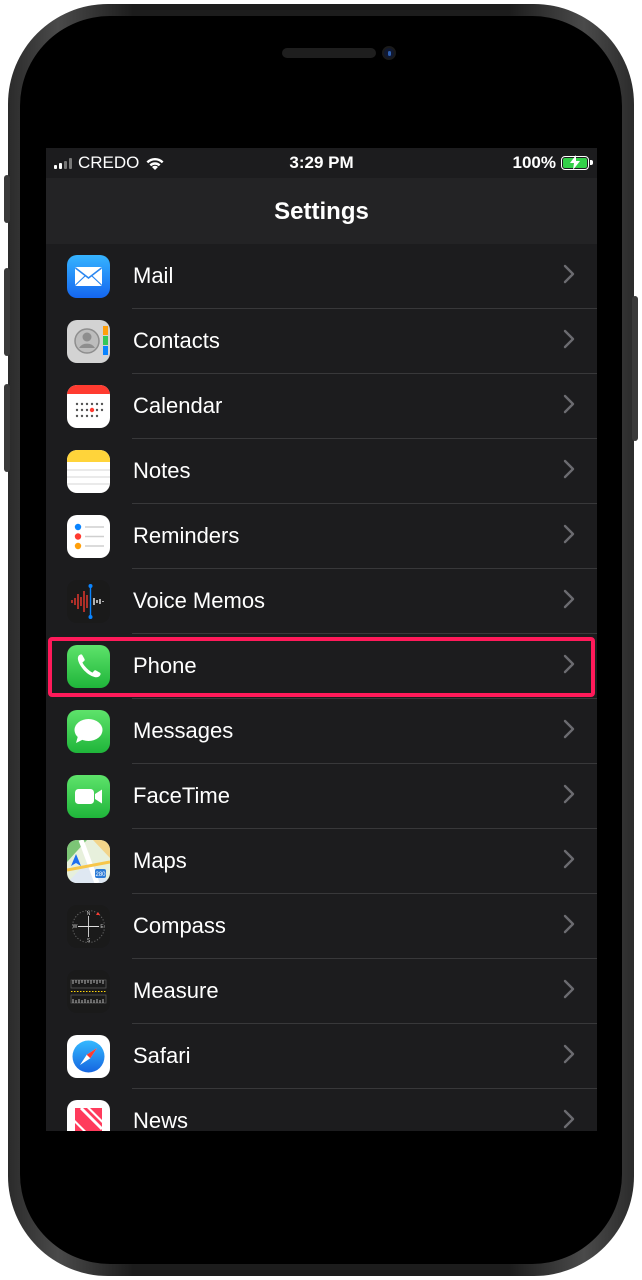 This screenshot has width=642, height=1280. Describe the element at coordinates (7, 428) in the screenshot. I see `volume-down-button` at that location.